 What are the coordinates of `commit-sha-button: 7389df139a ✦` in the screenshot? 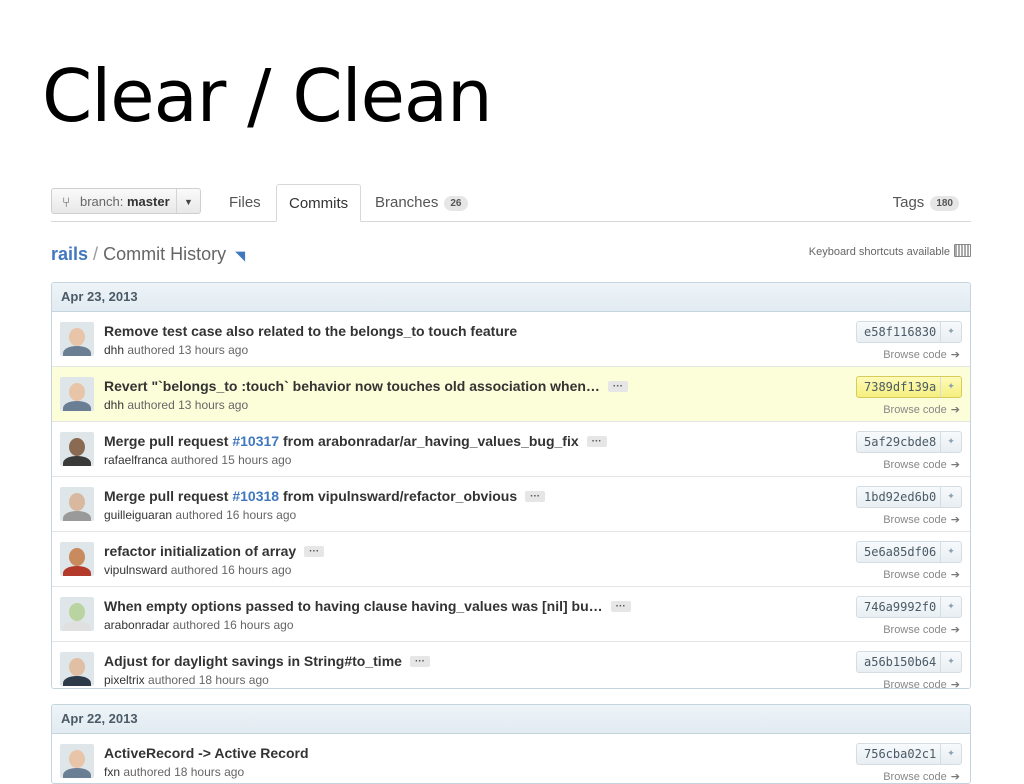 It's located at (909, 387).